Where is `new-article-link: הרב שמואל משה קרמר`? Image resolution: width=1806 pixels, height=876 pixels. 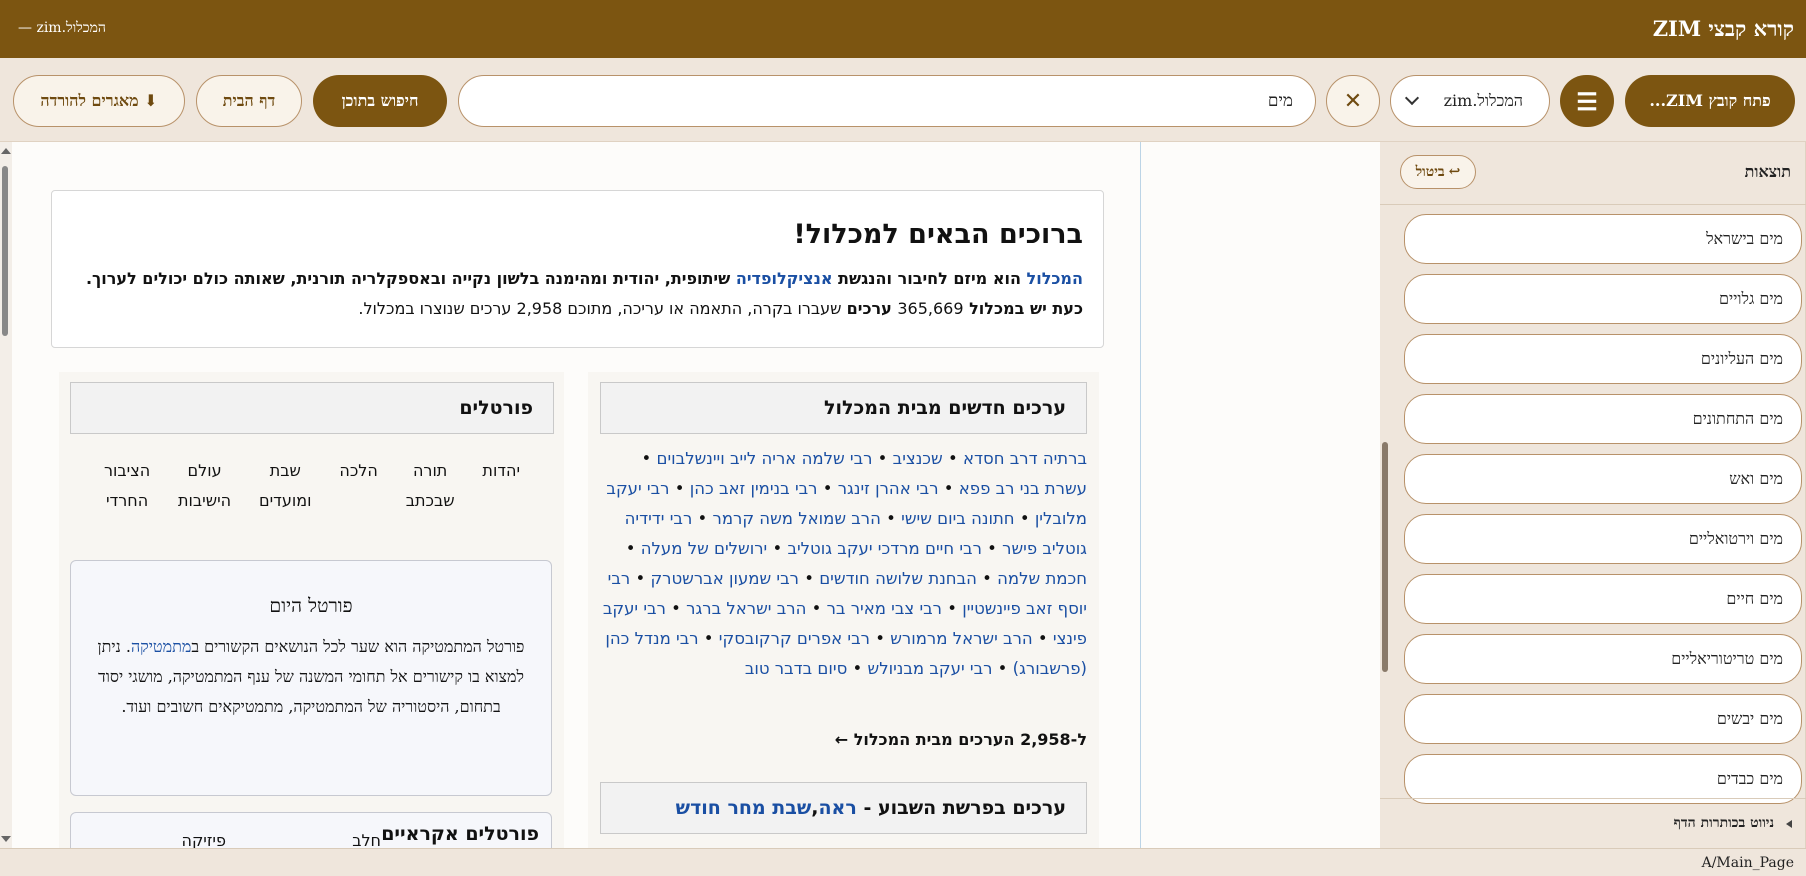 new-article-link: הרב שמואל משה קרמר is located at coordinates (797, 518).